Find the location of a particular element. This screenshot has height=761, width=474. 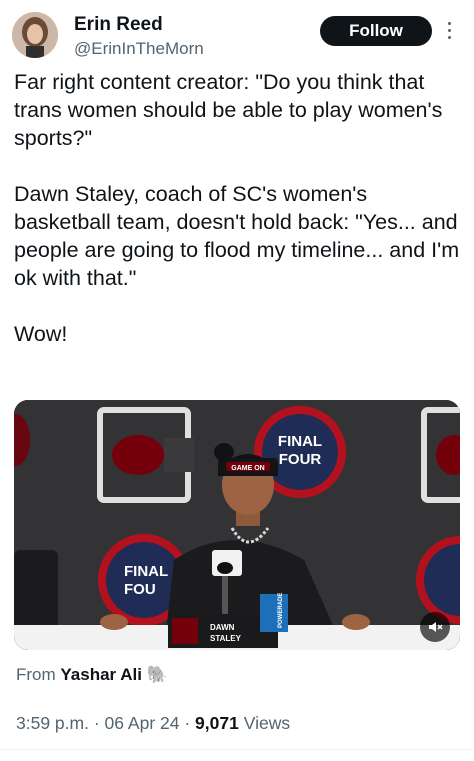

mute-toggle-button is located at coordinates (435, 627).